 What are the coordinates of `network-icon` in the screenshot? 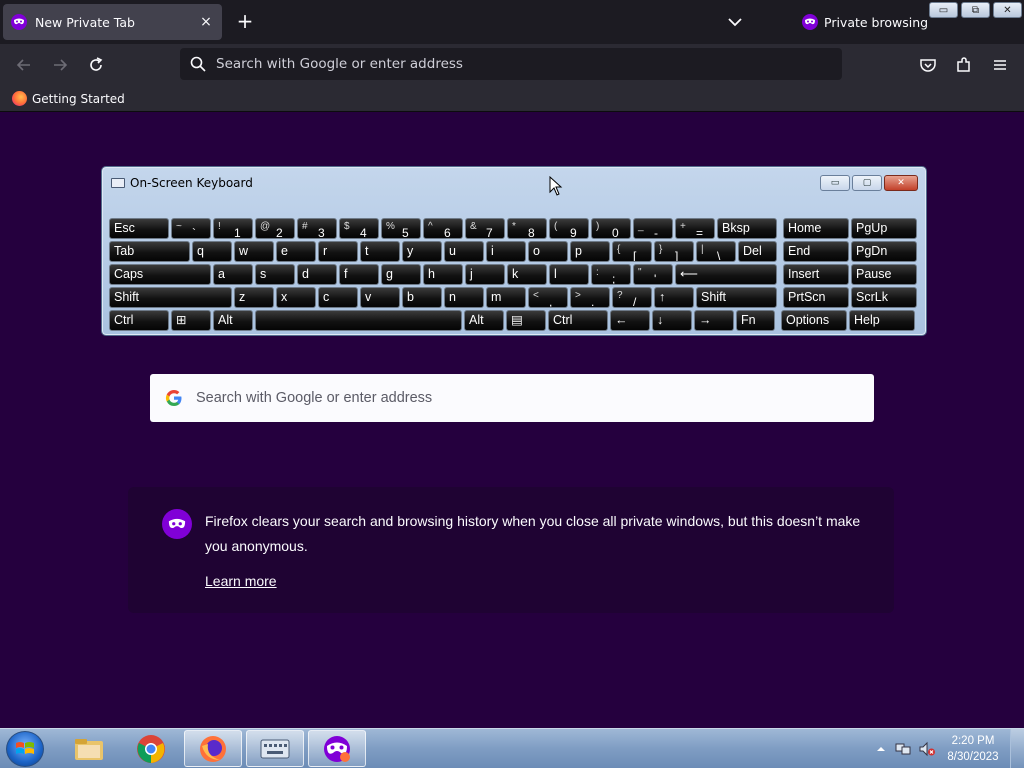 It's located at (903, 749).